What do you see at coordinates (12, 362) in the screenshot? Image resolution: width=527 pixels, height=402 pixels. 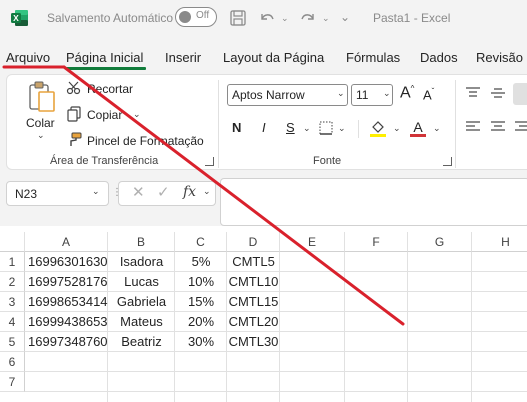 I see `row-header-6: 6` at bounding box center [12, 362].